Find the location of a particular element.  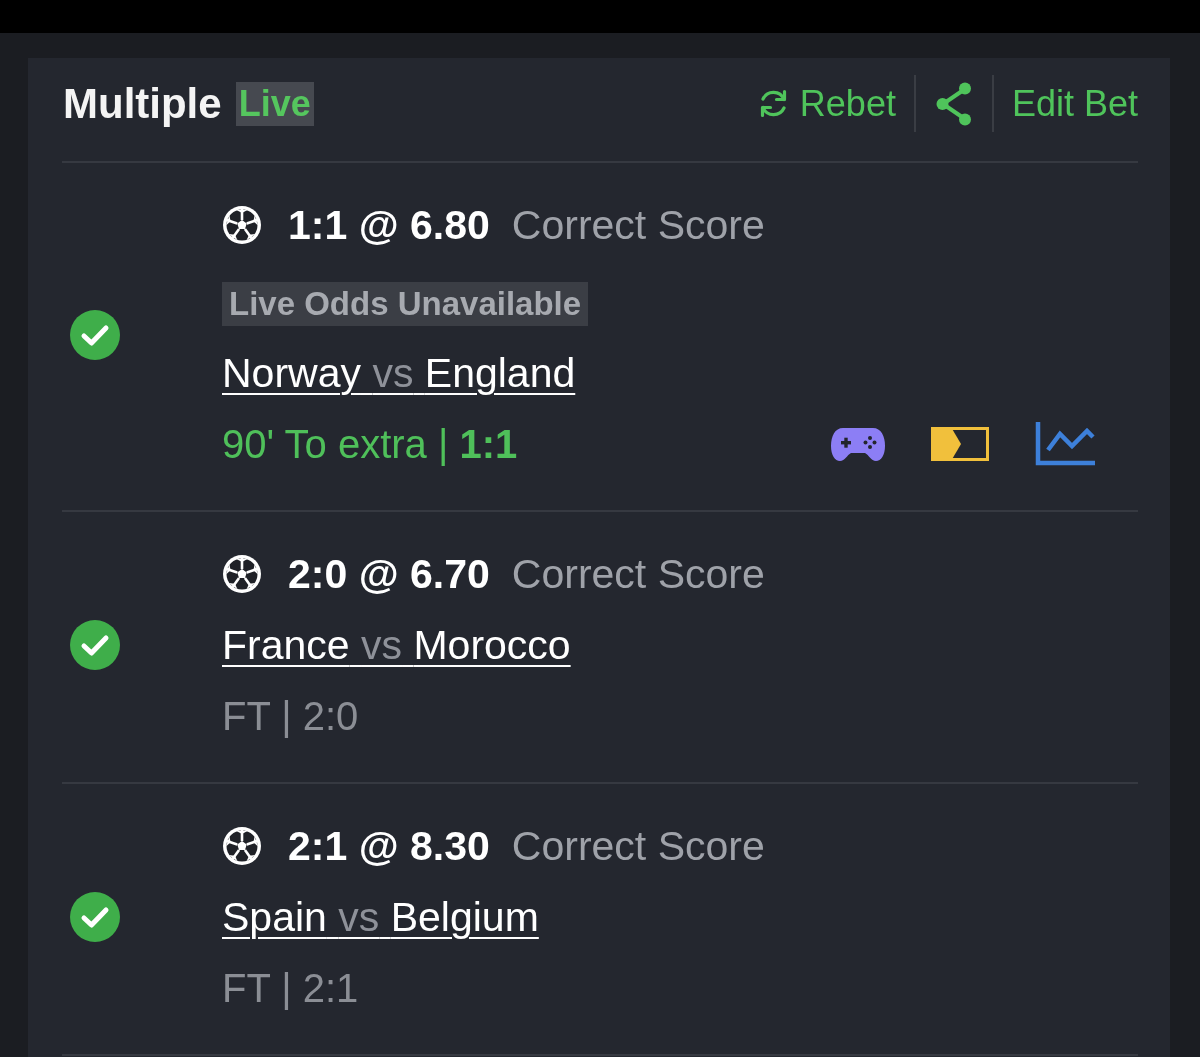

match-link: Spain vs Belgium is located at coordinates (380, 917).